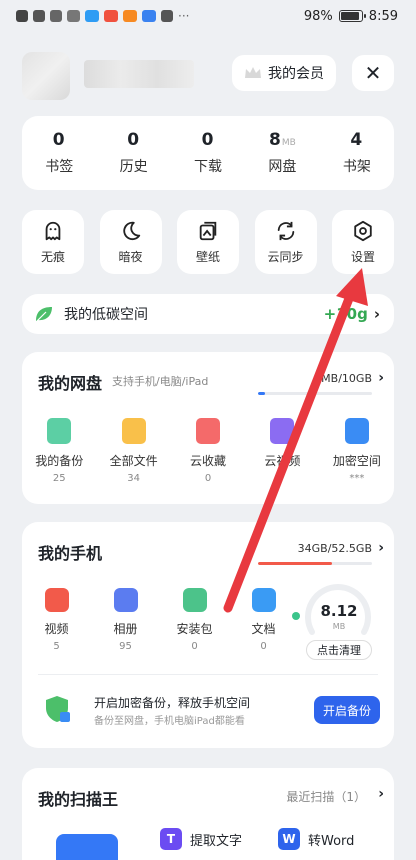 The height and width of the screenshot is (860, 416). Describe the element at coordinates (133, 153) in the screenshot. I see `stat-1: 0 历史` at that location.